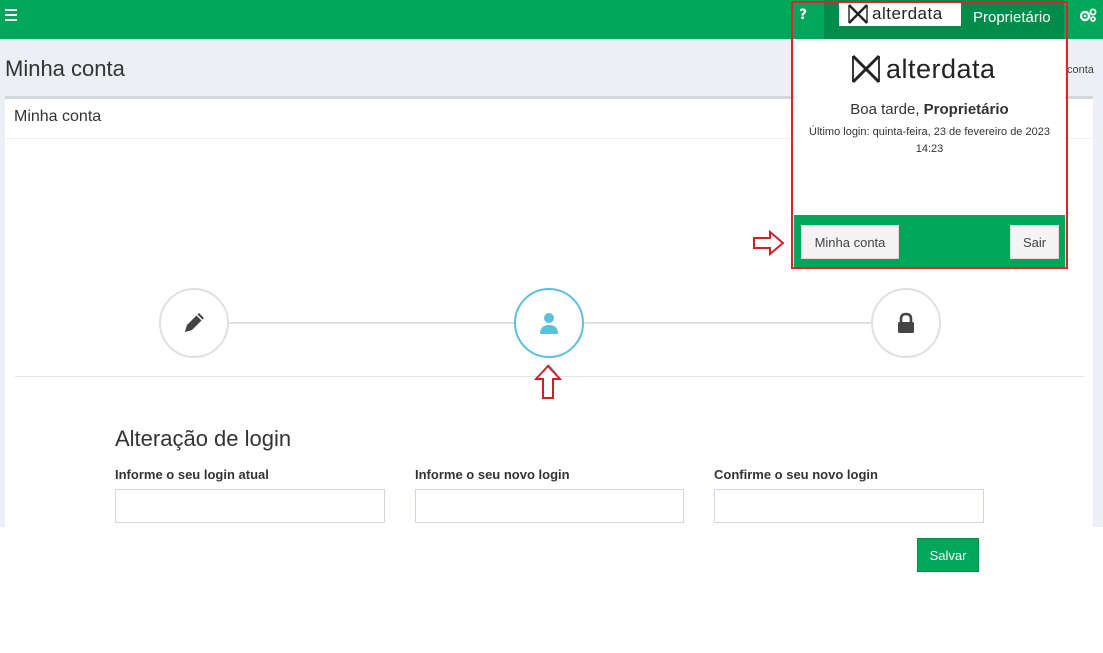 Image resolution: width=1103 pixels, height=653 pixels. I want to click on user-dropdown-footer: Minha conta Sair, so click(929, 241).